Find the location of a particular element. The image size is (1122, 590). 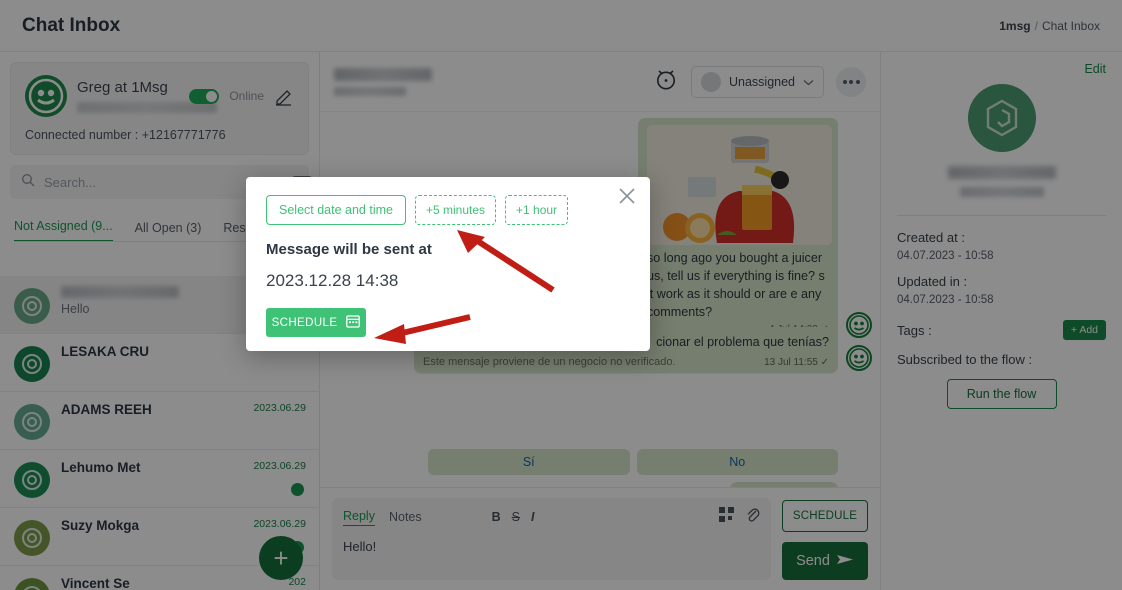

calendar-icon is located at coordinates (353, 322).